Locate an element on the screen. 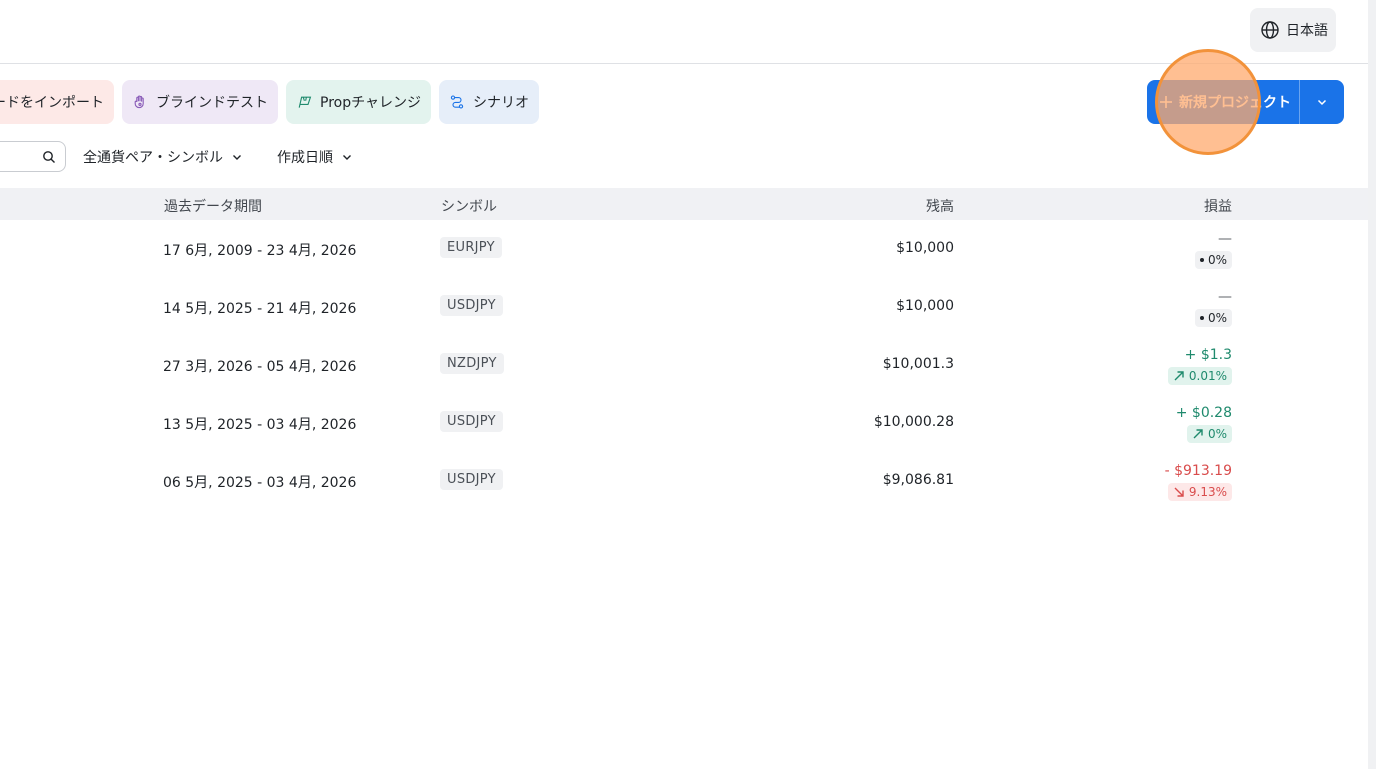 The height and width of the screenshot is (769, 1376). language-label: 日本語 is located at coordinates (1307, 31).